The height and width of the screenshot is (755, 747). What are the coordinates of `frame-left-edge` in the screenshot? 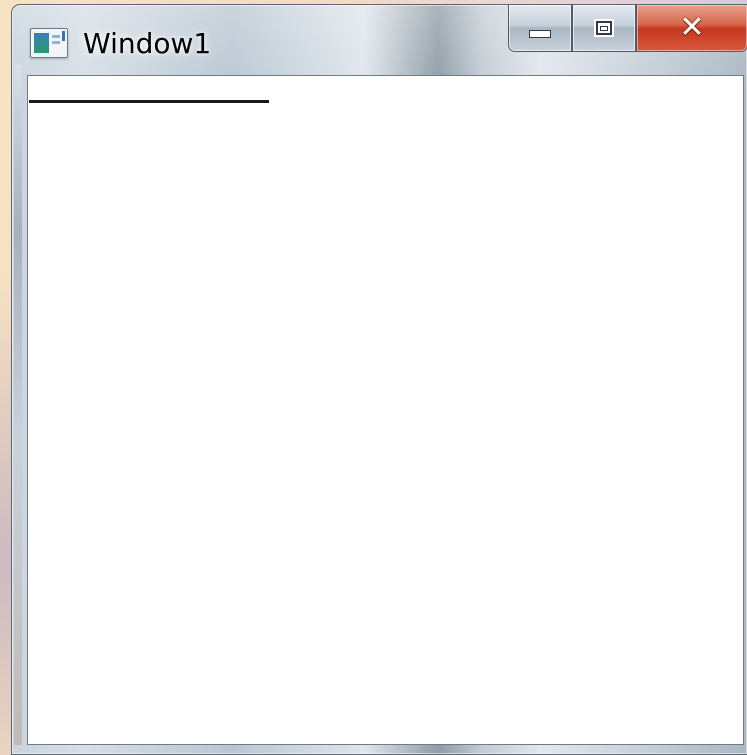 It's located at (18, 405).